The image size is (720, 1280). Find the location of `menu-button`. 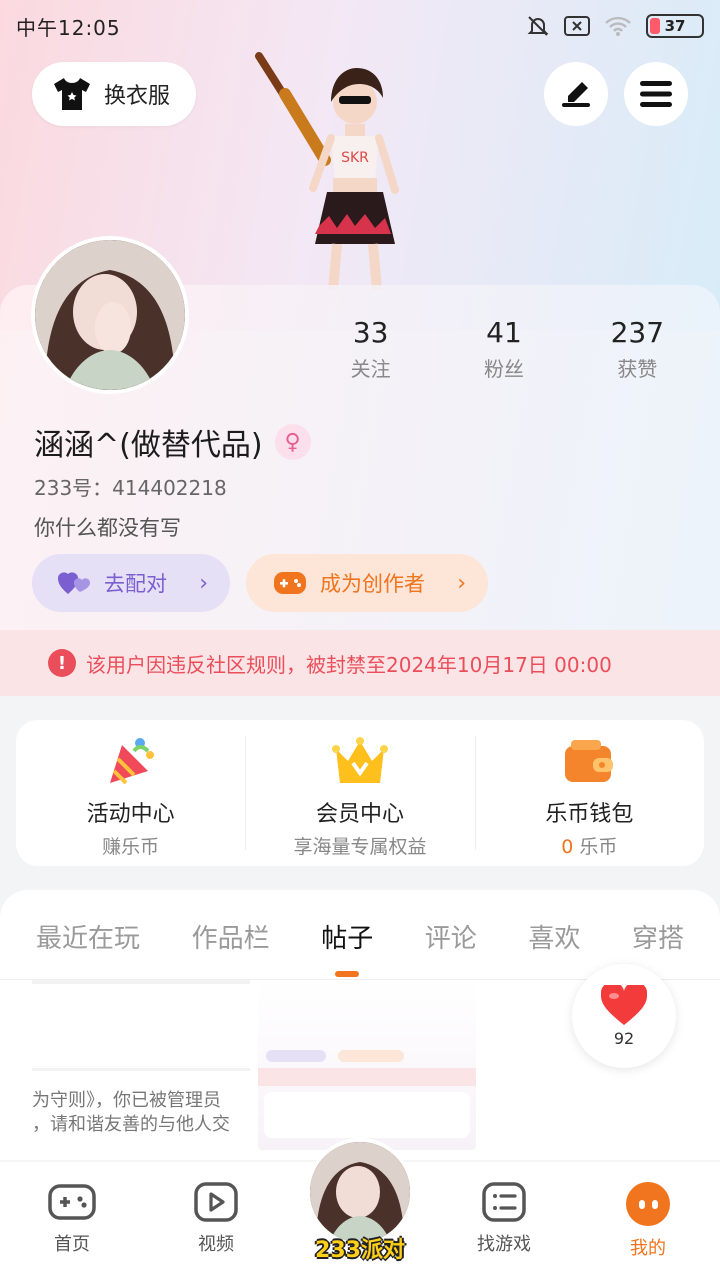

menu-button is located at coordinates (656, 94).